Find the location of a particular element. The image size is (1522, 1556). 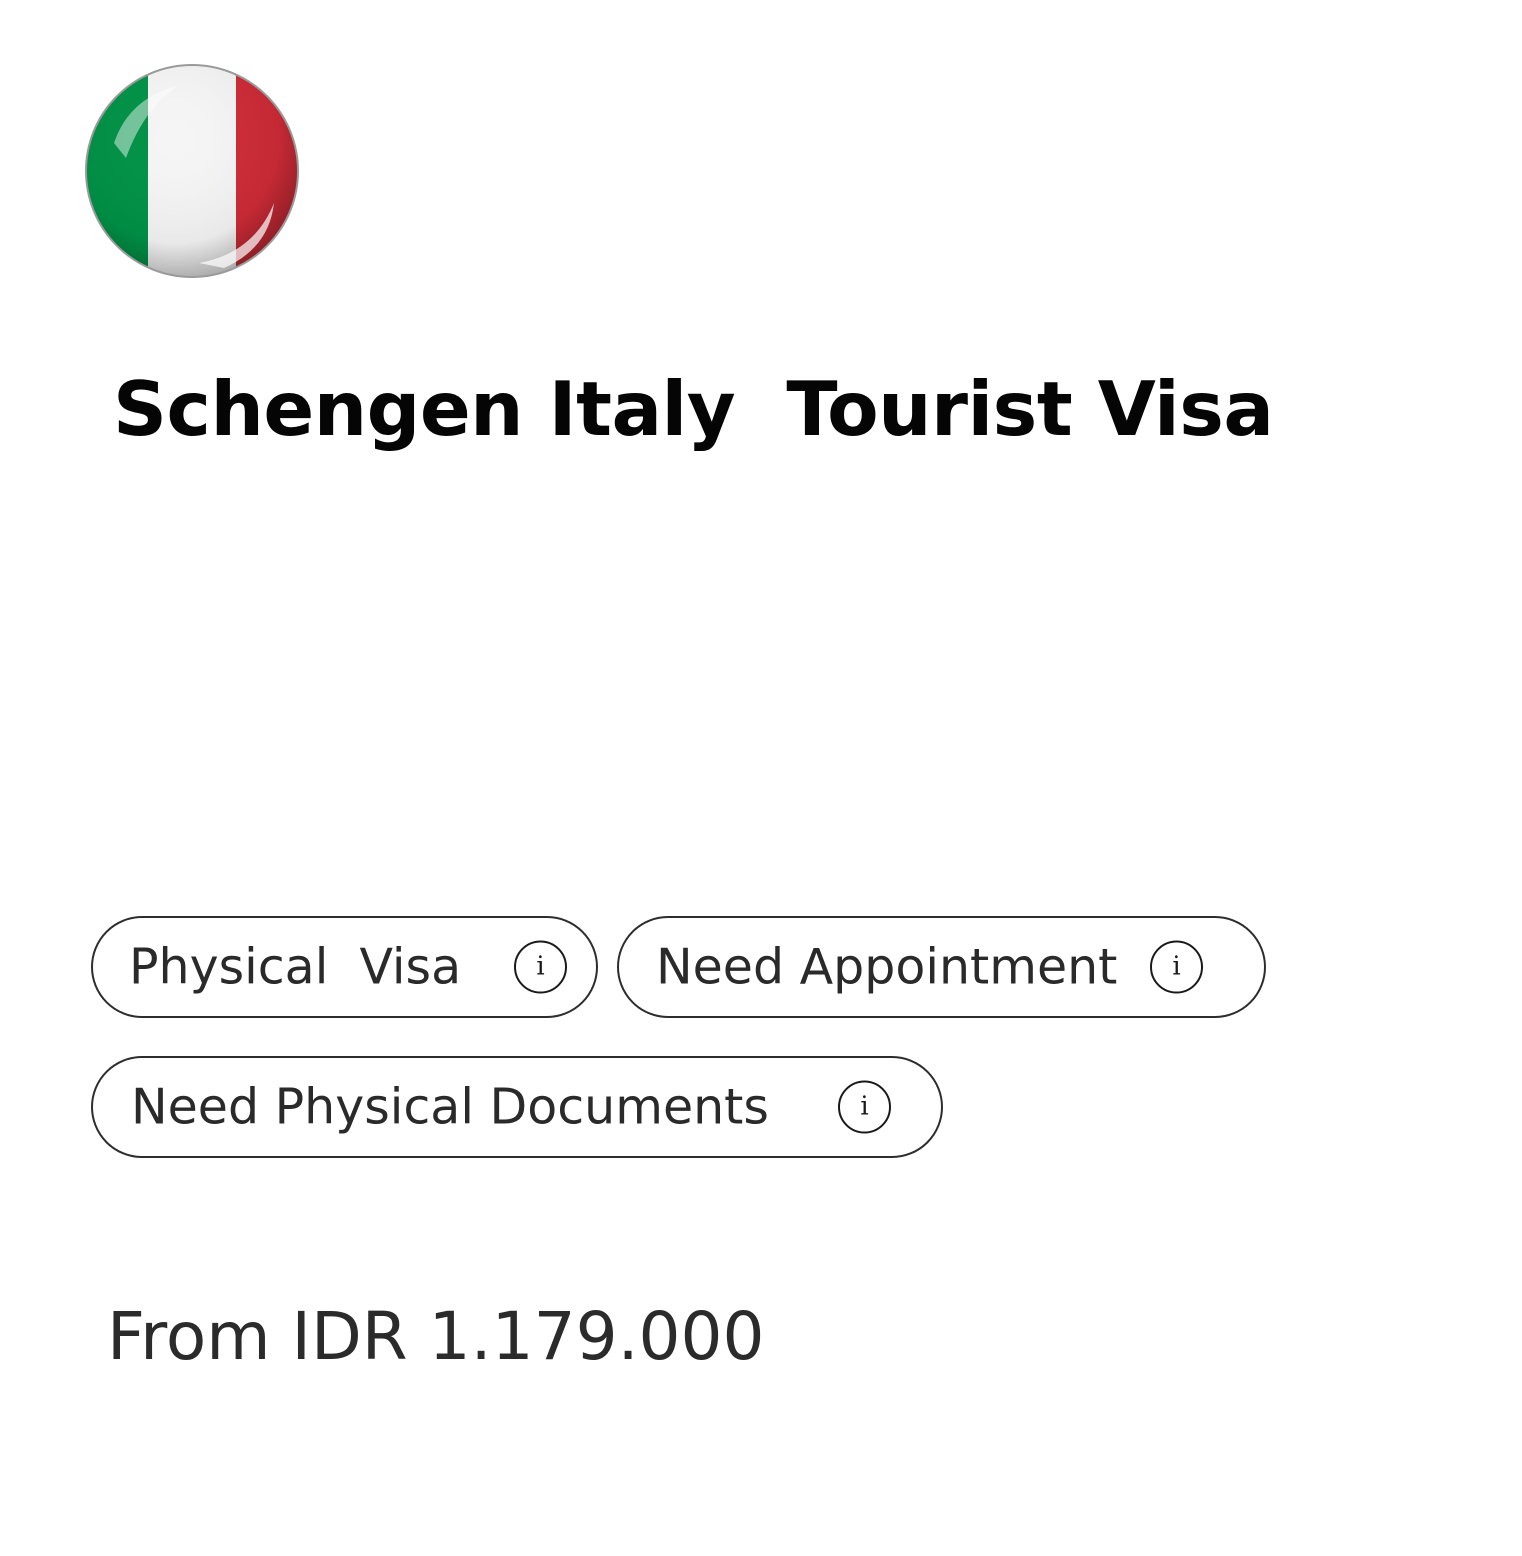

price-label: From IDR 1.179.000 is located at coordinates (436, 1336).